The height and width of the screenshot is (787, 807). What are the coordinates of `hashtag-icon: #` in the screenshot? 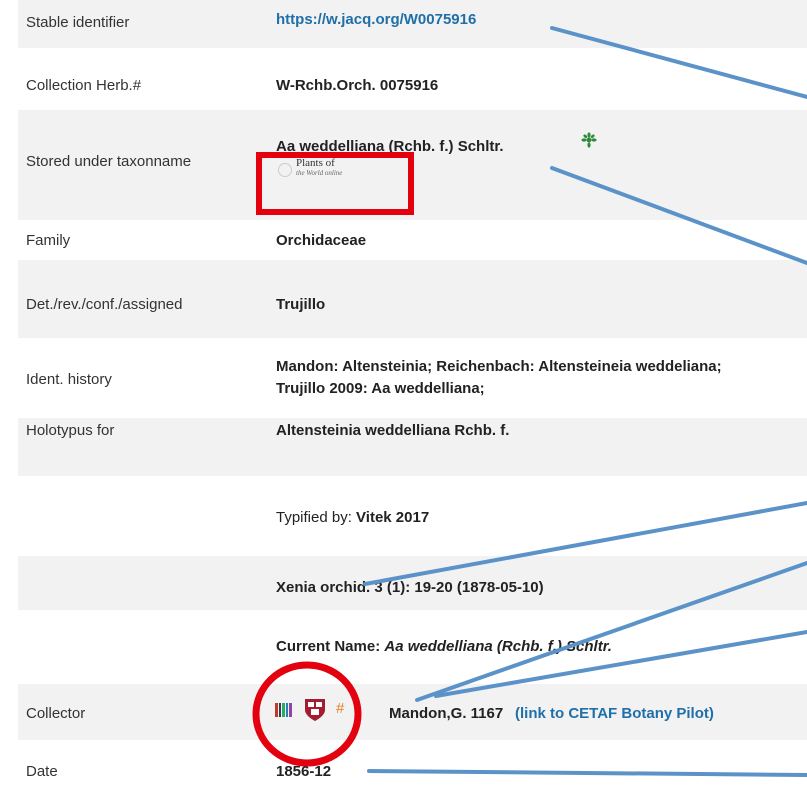 It's located at (340, 708).